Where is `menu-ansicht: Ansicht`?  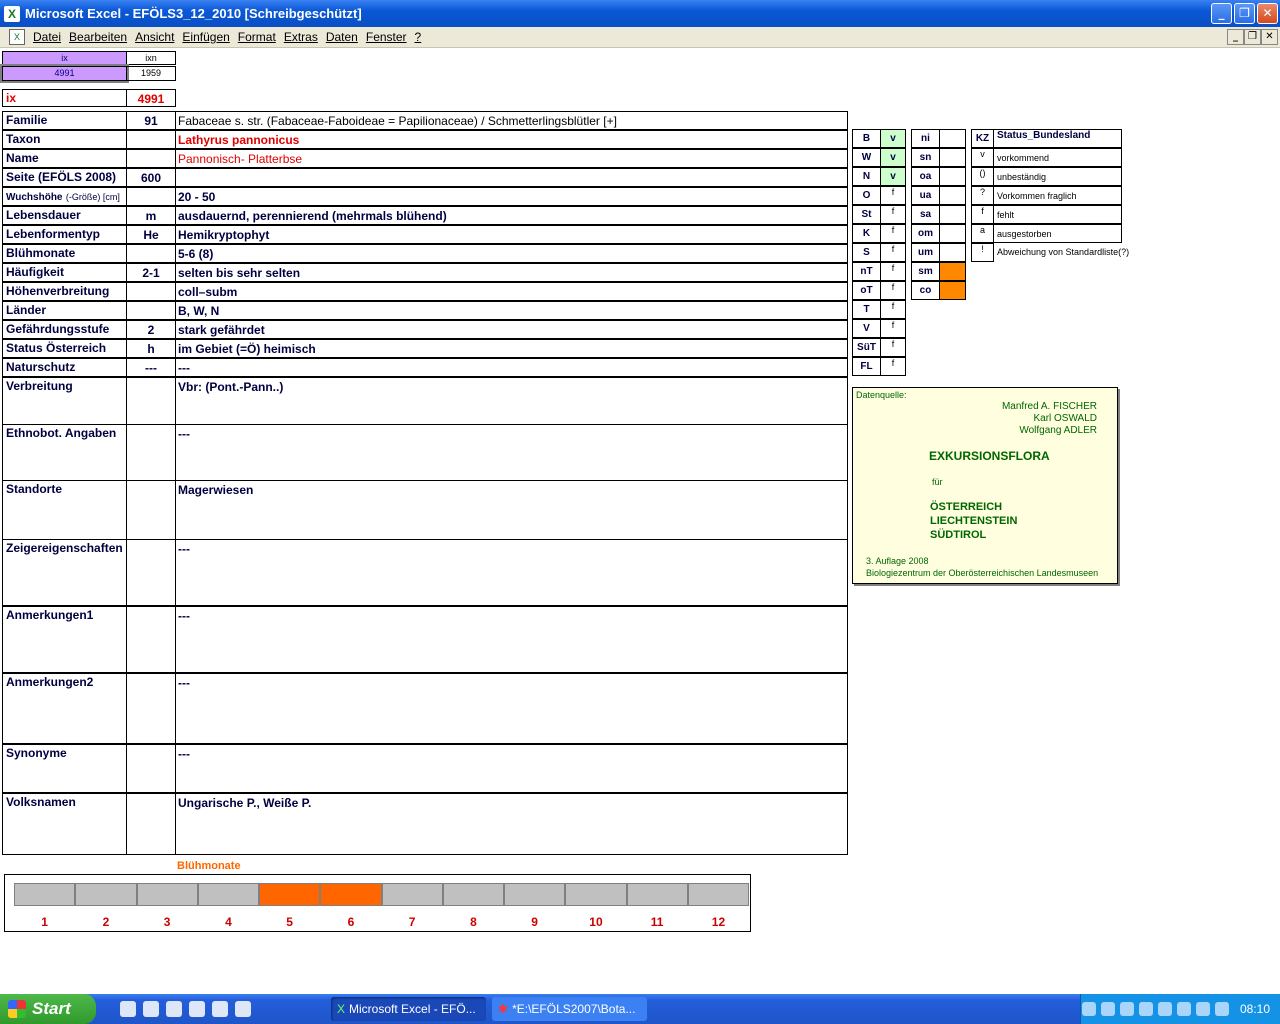 menu-ansicht: Ansicht is located at coordinates (154, 37).